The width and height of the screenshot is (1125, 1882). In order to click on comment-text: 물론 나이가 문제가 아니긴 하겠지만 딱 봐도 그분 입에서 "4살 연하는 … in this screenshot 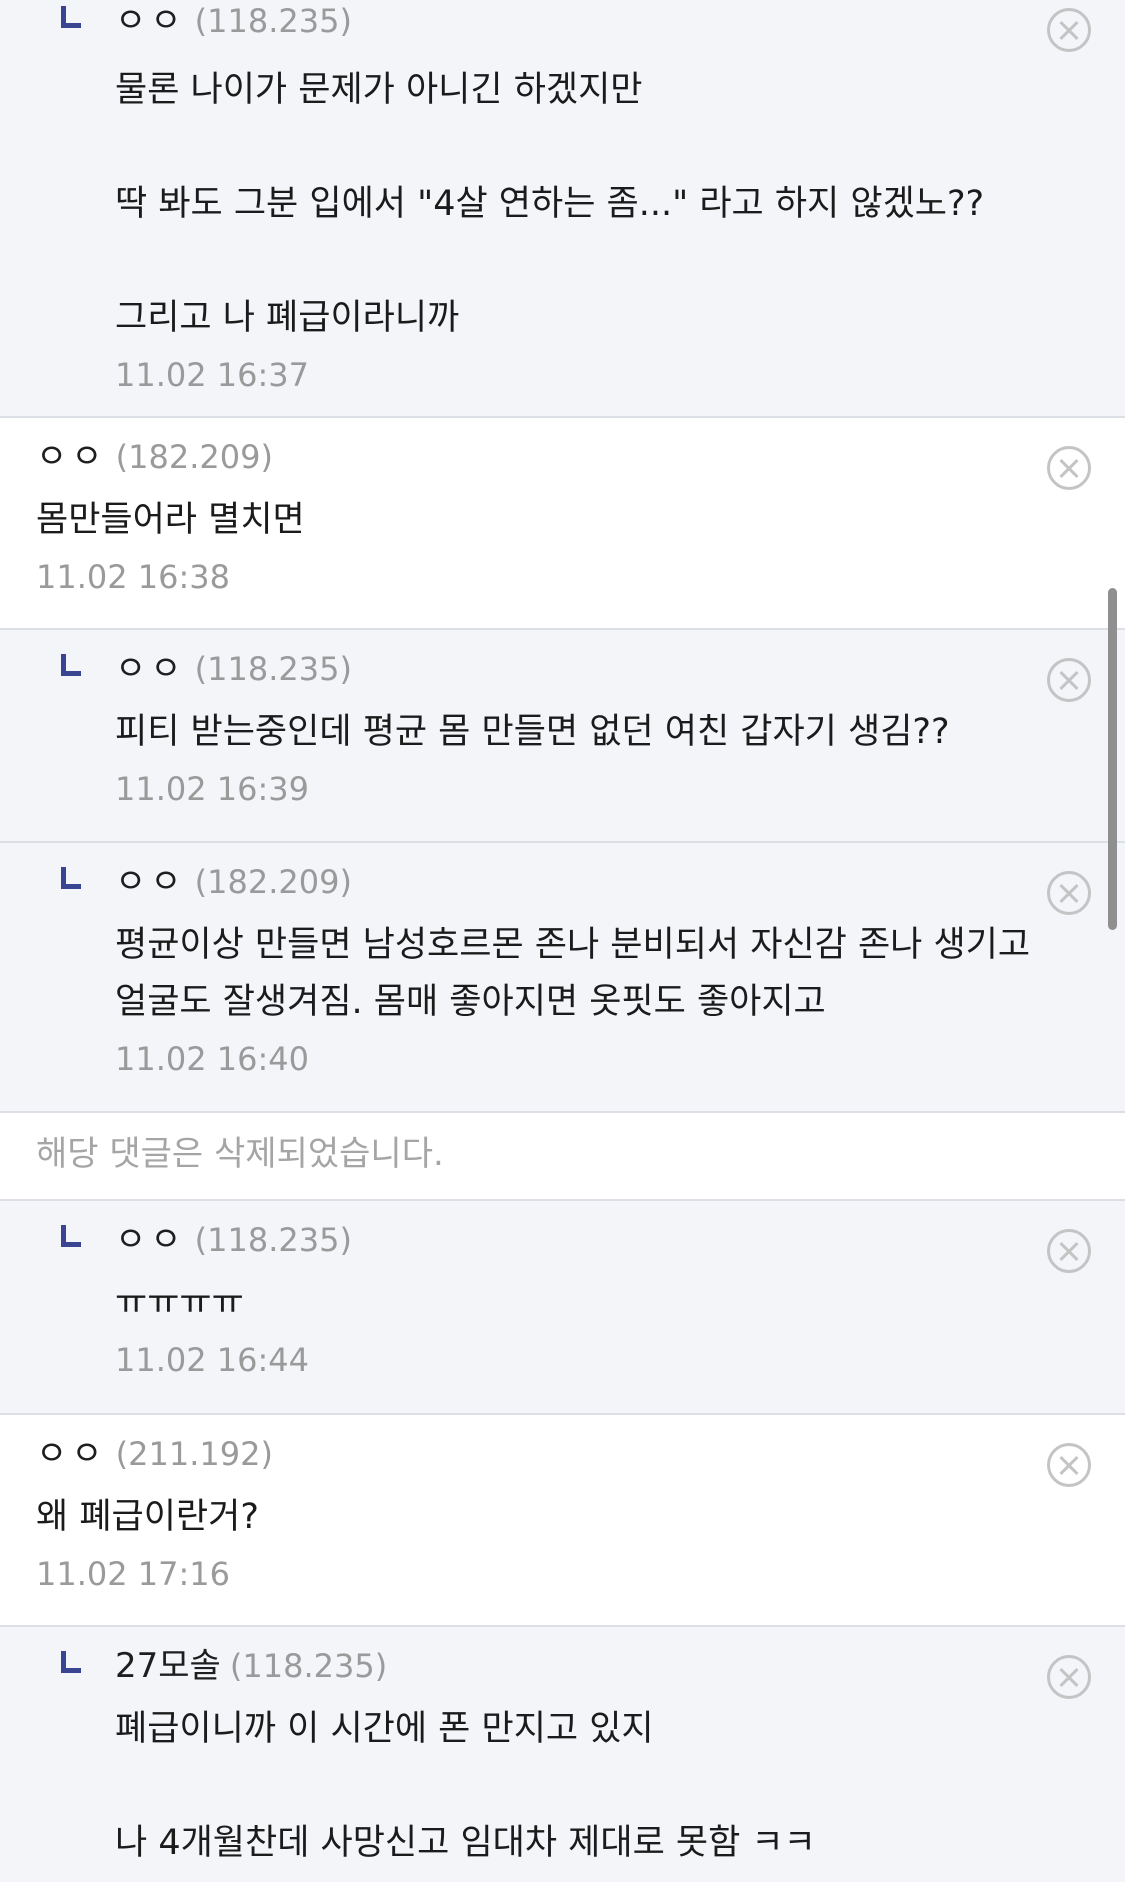, I will do `click(550, 204)`.